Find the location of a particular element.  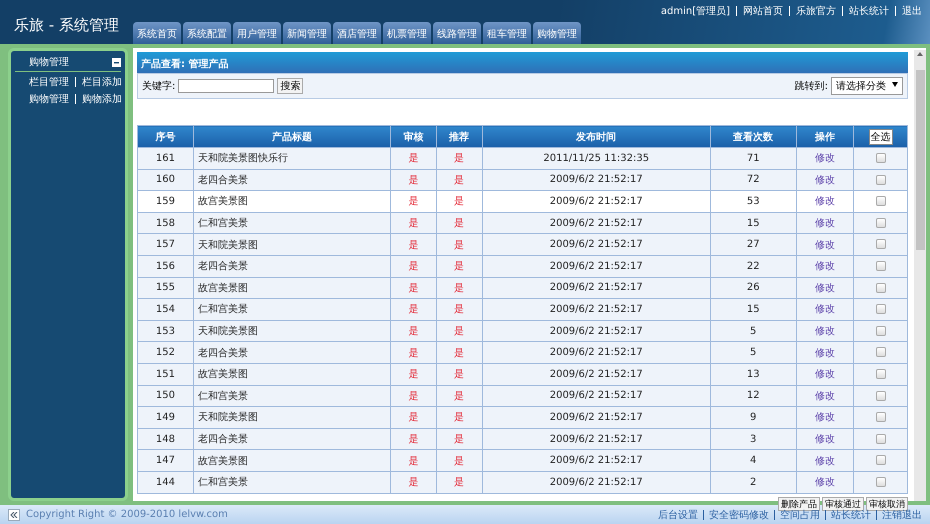

select-all-button: 全选 is located at coordinates (880, 136).